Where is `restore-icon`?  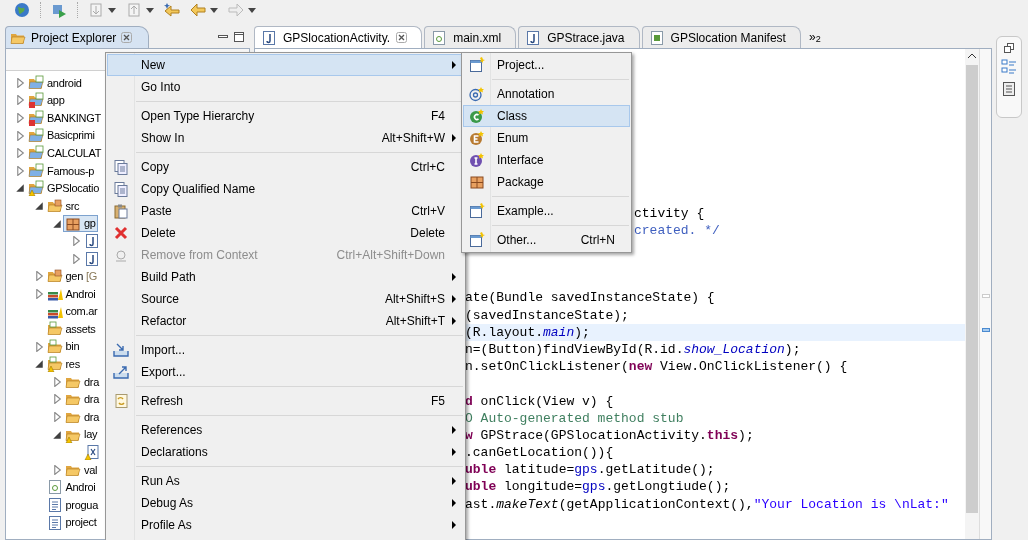
restore-icon is located at coordinates (1009, 48).